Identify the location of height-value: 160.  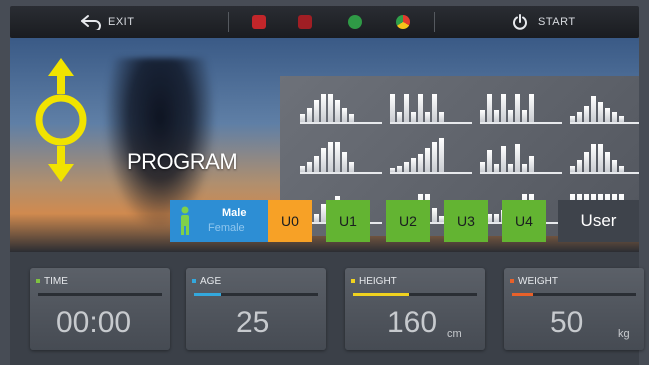
(412, 322).